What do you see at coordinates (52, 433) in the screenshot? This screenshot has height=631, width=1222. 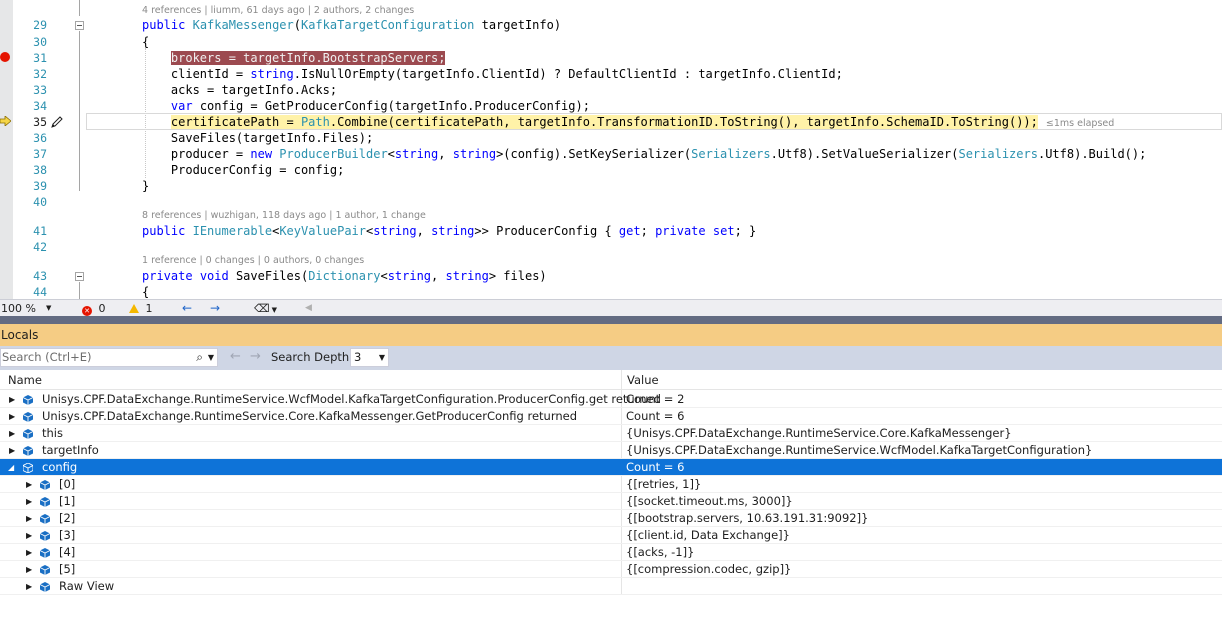 I see `row-name: this` at bounding box center [52, 433].